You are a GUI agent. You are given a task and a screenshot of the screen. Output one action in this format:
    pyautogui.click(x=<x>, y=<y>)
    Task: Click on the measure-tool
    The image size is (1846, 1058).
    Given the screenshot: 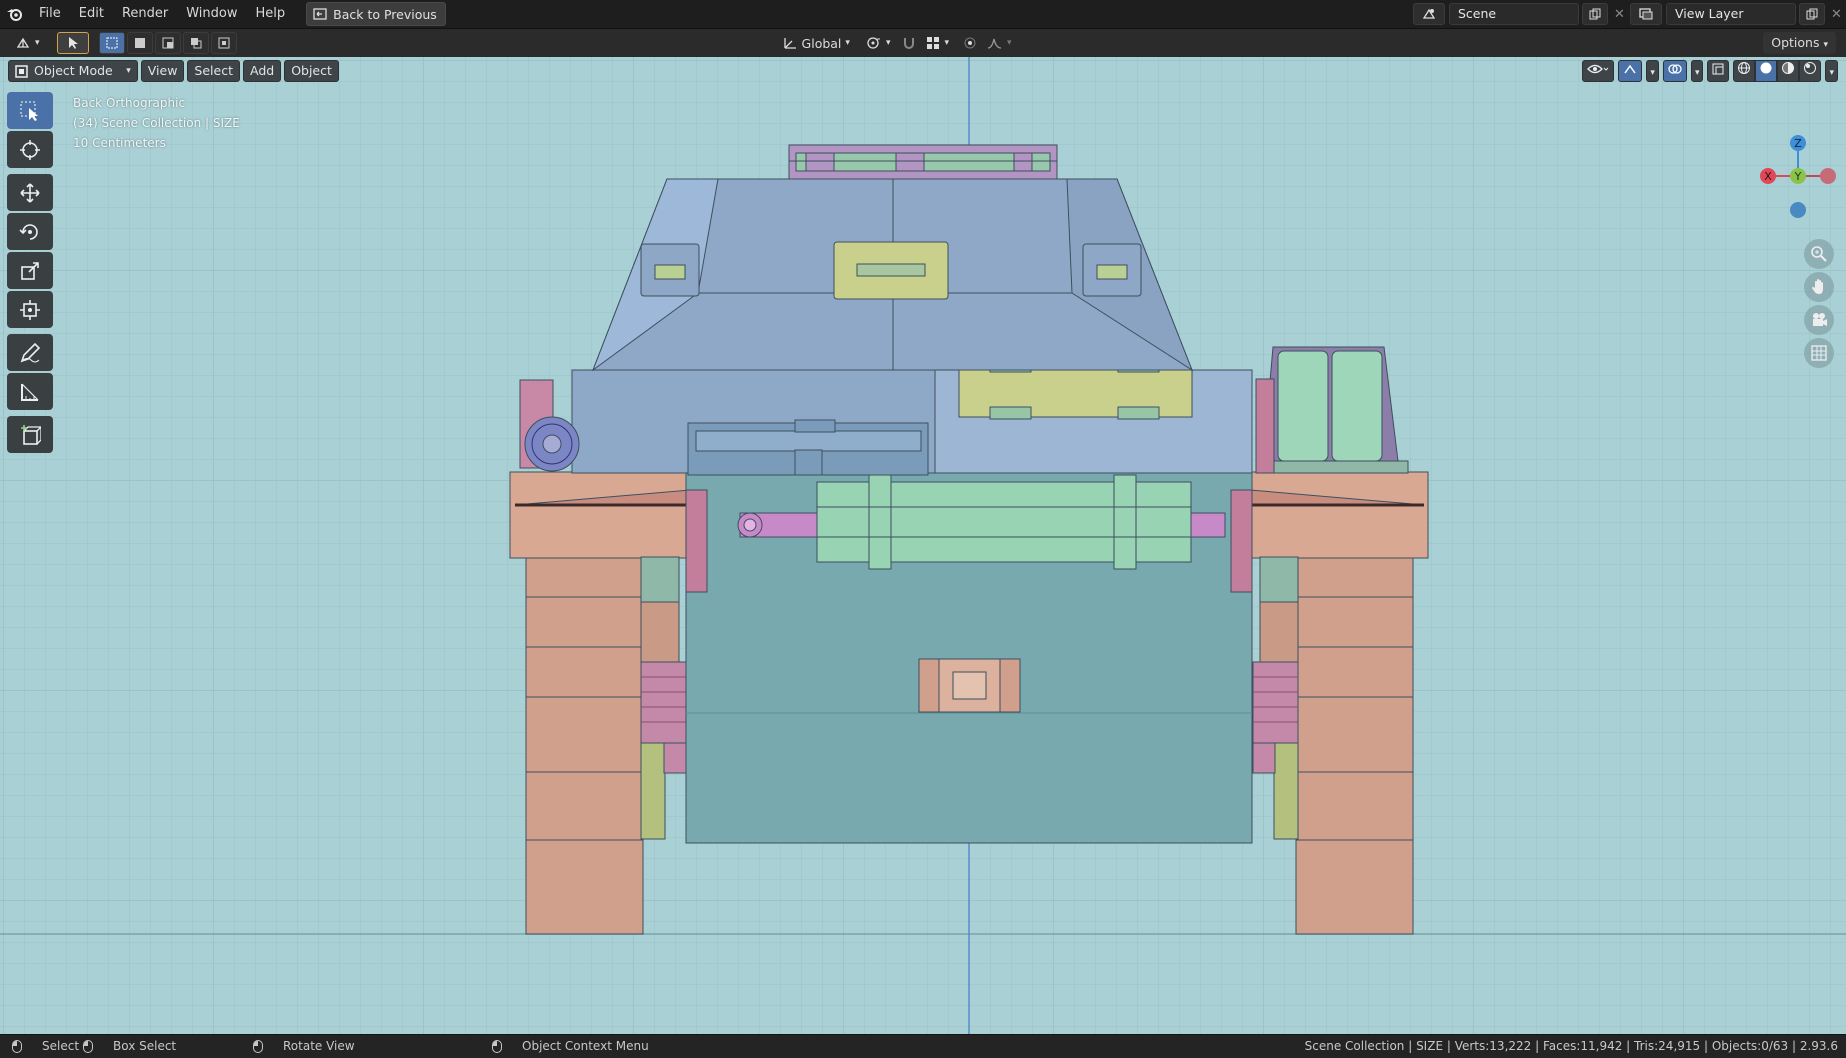 What is the action you would take?
    pyautogui.click(x=30, y=391)
    